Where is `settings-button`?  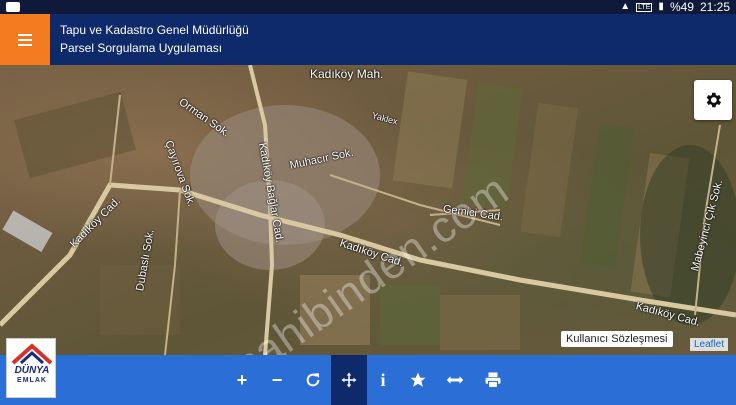
settings-button is located at coordinates (713, 100).